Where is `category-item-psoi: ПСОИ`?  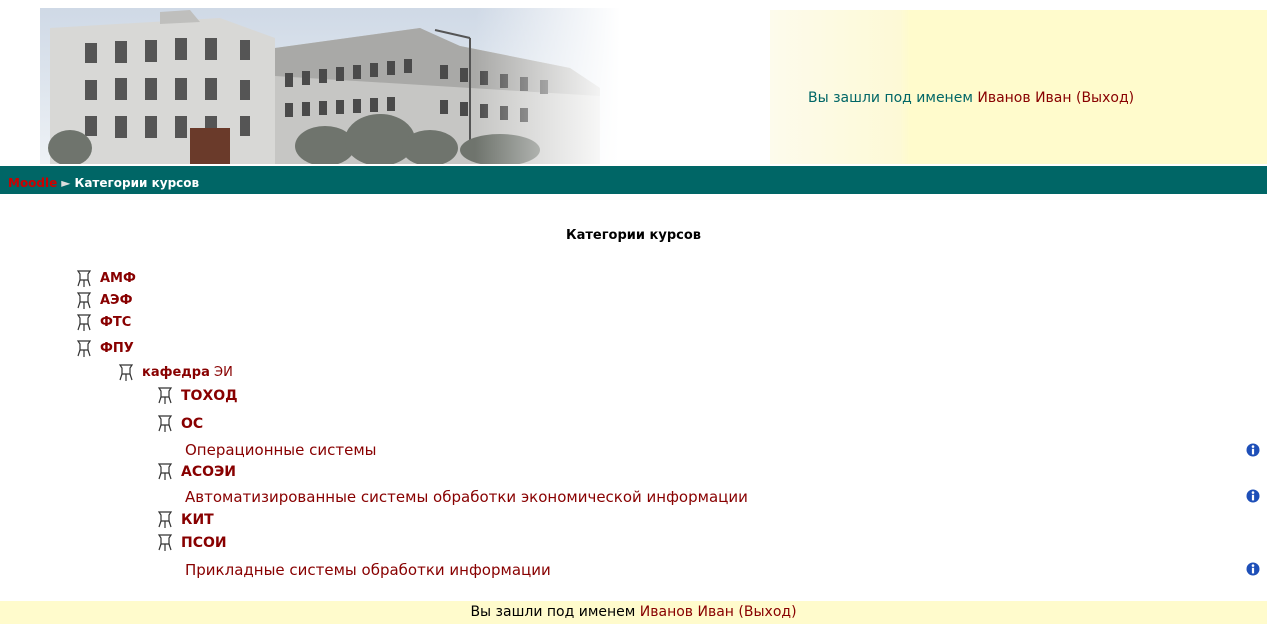 category-item-psoi: ПСОИ is located at coordinates (192, 543).